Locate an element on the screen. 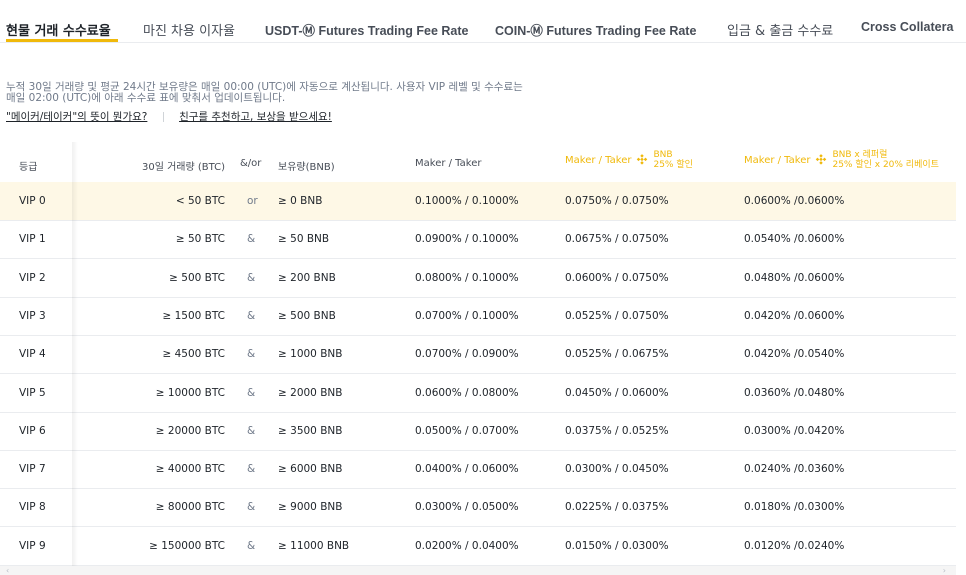 This screenshot has height=575, width=966. volume-cell: ≥ 150000 BTC is located at coordinates (187, 545).